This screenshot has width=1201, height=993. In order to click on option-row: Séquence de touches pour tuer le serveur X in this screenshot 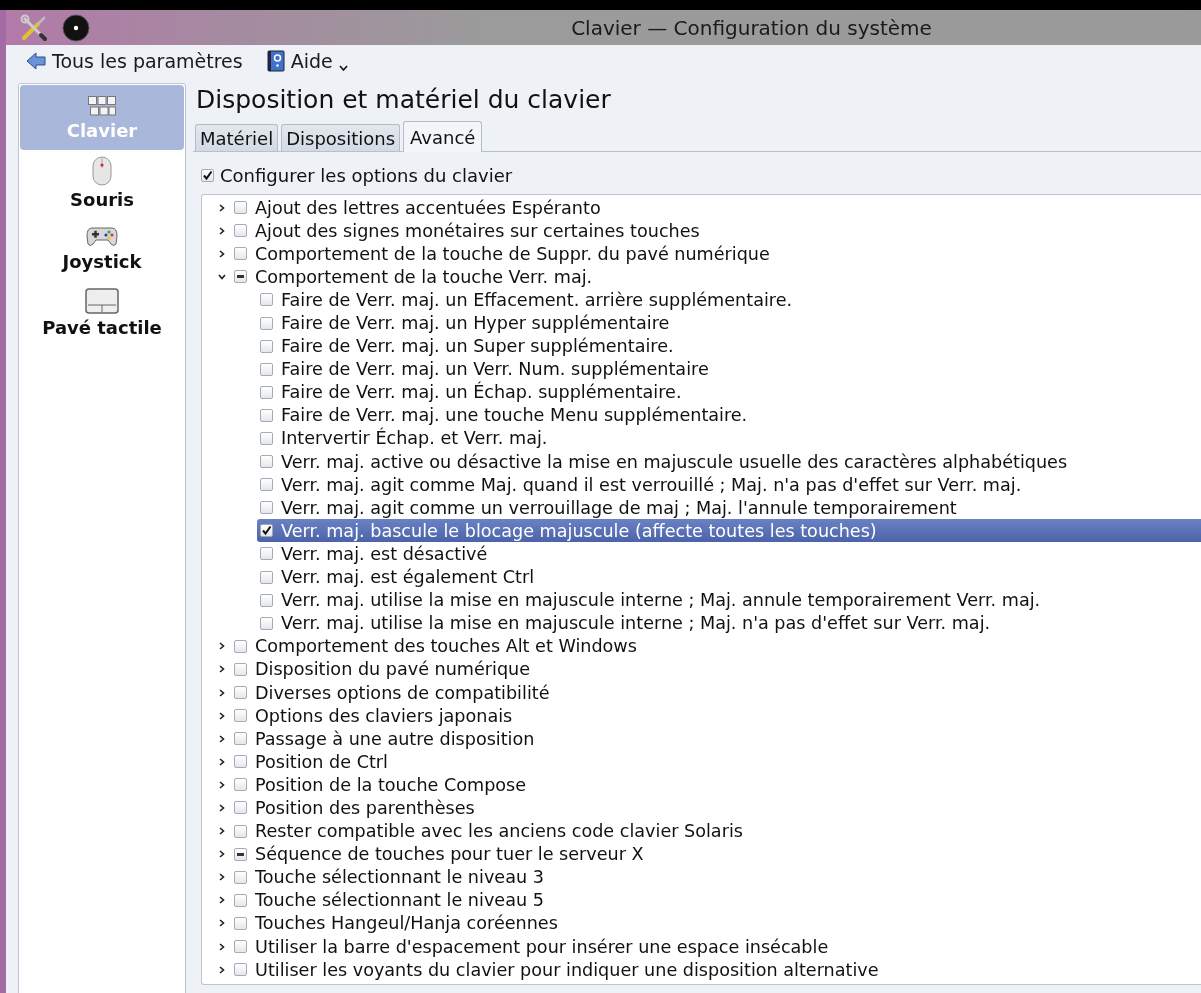, I will do `click(701, 854)`.